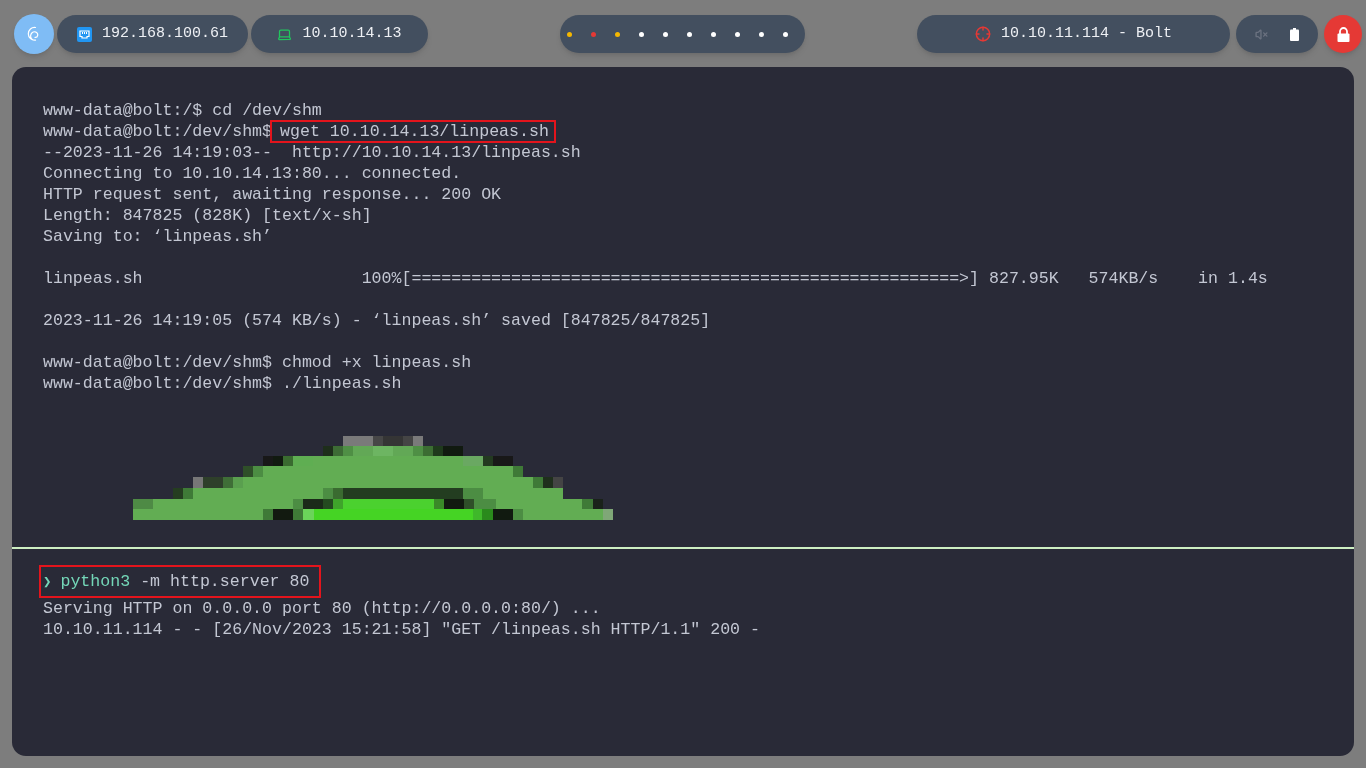  What do you see at coordinates (285, 34) in the screenshot?
I see `laptop-icon` at bounding box center [285, 34].